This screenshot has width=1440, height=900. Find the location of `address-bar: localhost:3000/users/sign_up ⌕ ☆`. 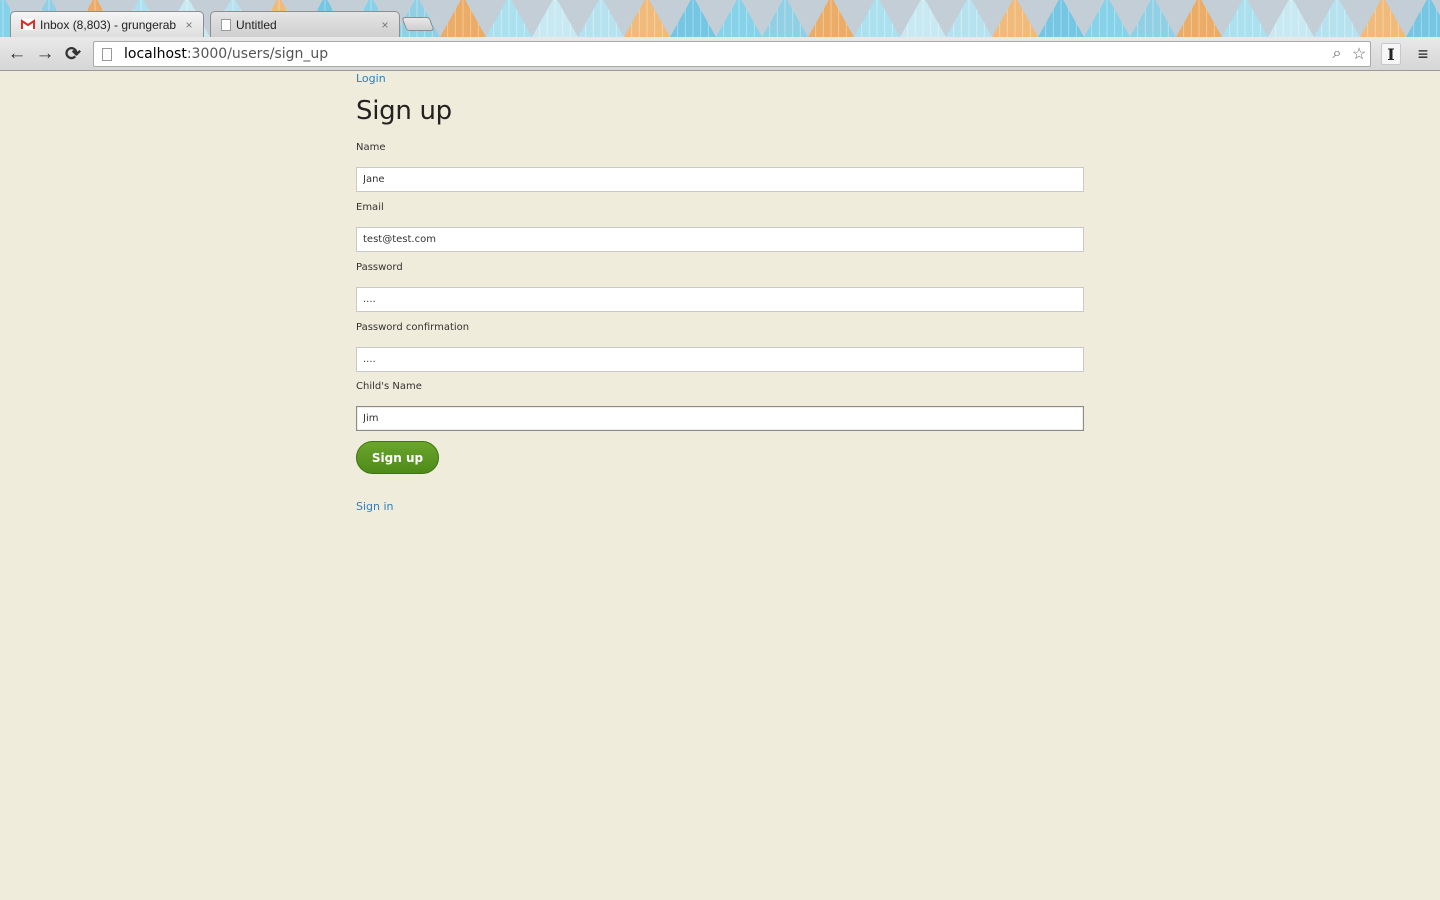

address-bar: localhost:3000/users/sign_up ⌕ ☆ is located at coordinates (732, 54).